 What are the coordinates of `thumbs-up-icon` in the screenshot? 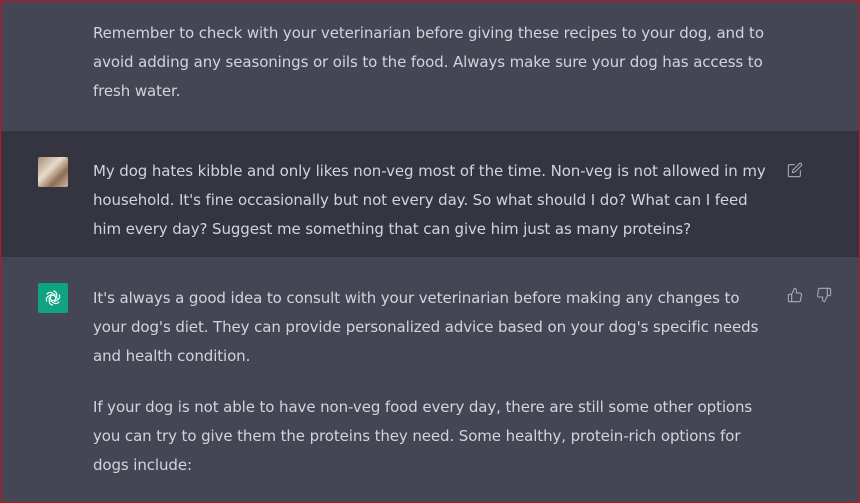 It's located at (795, 295).